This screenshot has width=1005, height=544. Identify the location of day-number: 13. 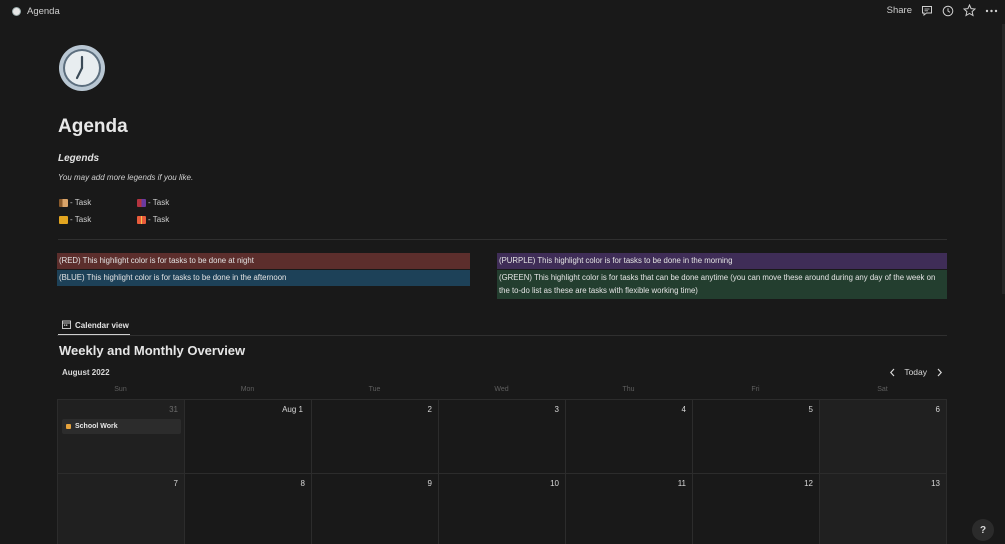
(920, 483).